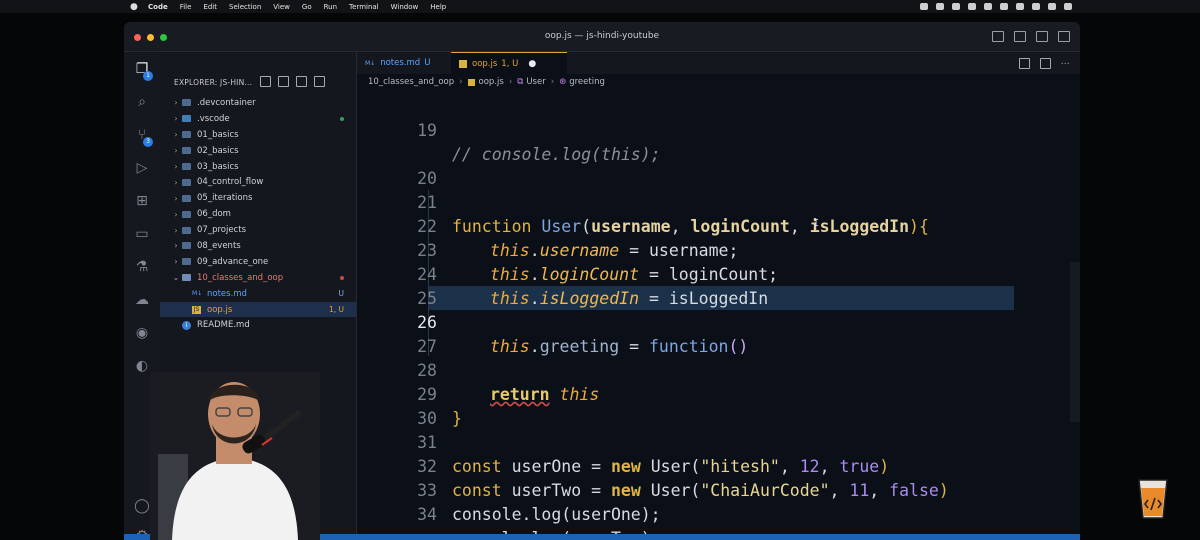  What do you see at coordinates (400, 63) in the screenshot?
I see `tab-label: notes.md` at bounding box center [400, 63].